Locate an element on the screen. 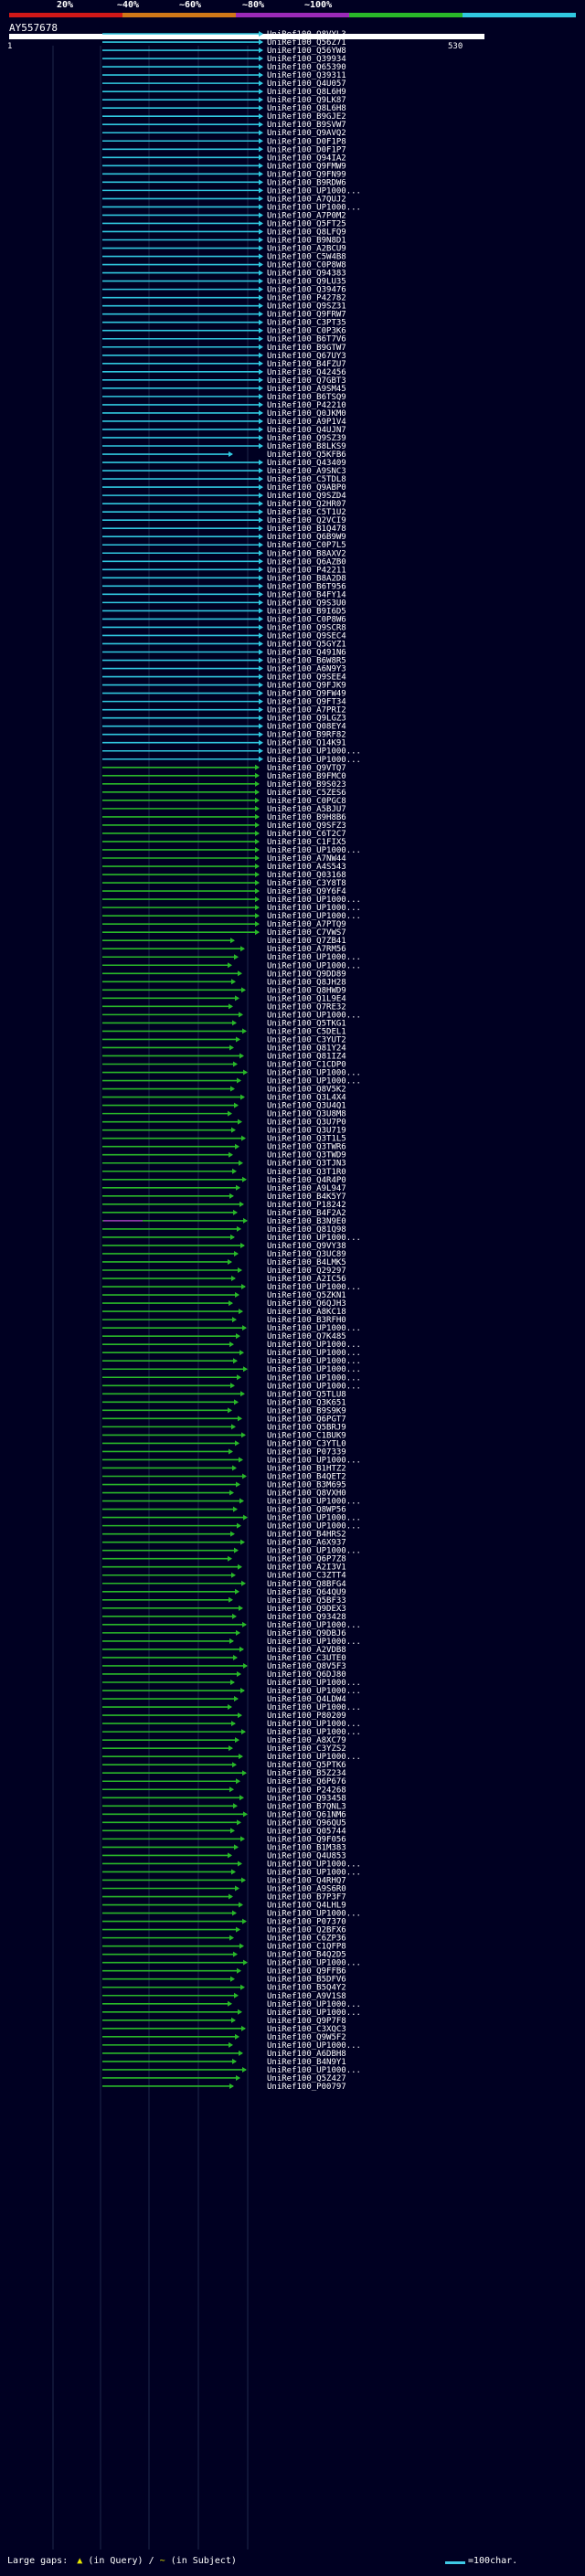 The width and height of the screenshot is (585, 2576). hit-label: UniRef100_P00797 is located at coordinates (307, 2087).